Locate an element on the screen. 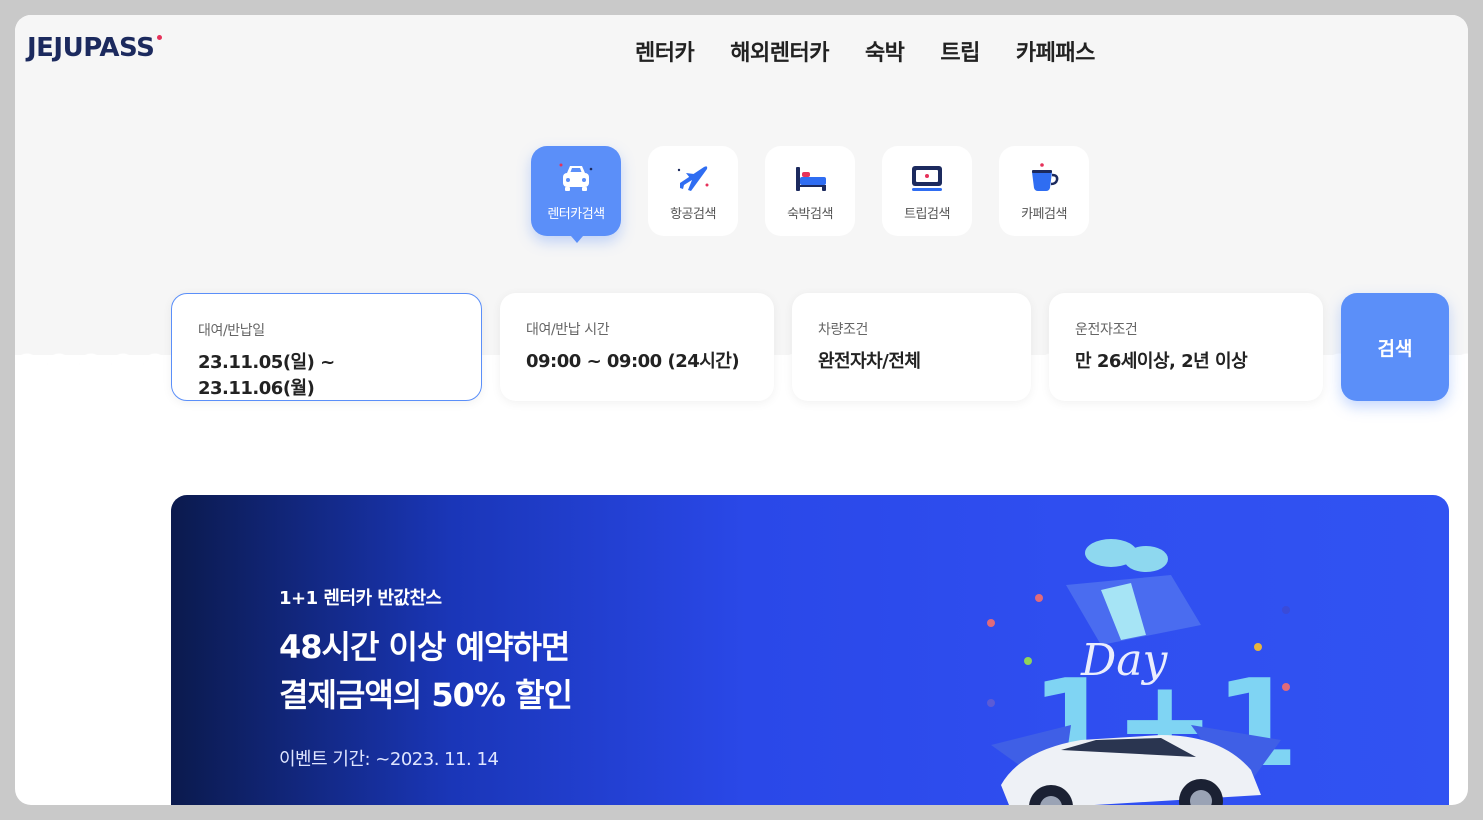 The height and width of the screenshot is (820, 1483). tab-label: 카페검색 is located at coordinates (1044, 214).